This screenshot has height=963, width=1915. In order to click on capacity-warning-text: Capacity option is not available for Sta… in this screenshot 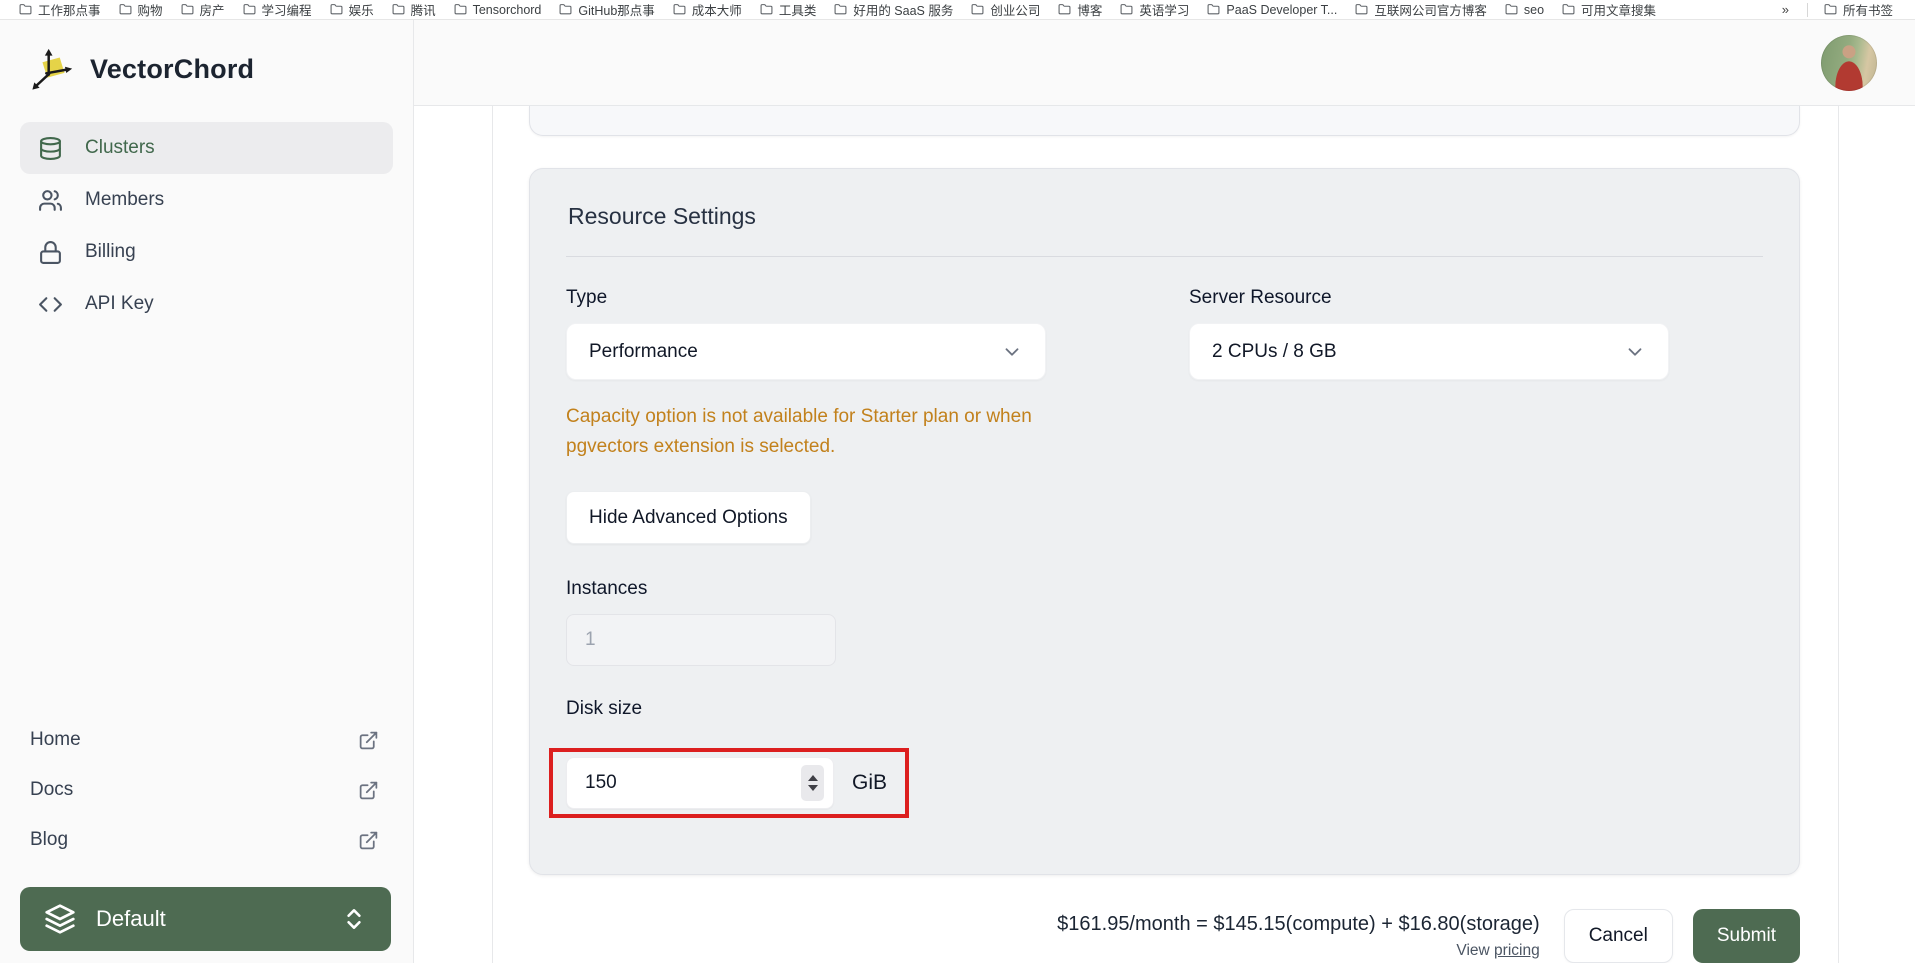, I will do `click(799, 431)`.